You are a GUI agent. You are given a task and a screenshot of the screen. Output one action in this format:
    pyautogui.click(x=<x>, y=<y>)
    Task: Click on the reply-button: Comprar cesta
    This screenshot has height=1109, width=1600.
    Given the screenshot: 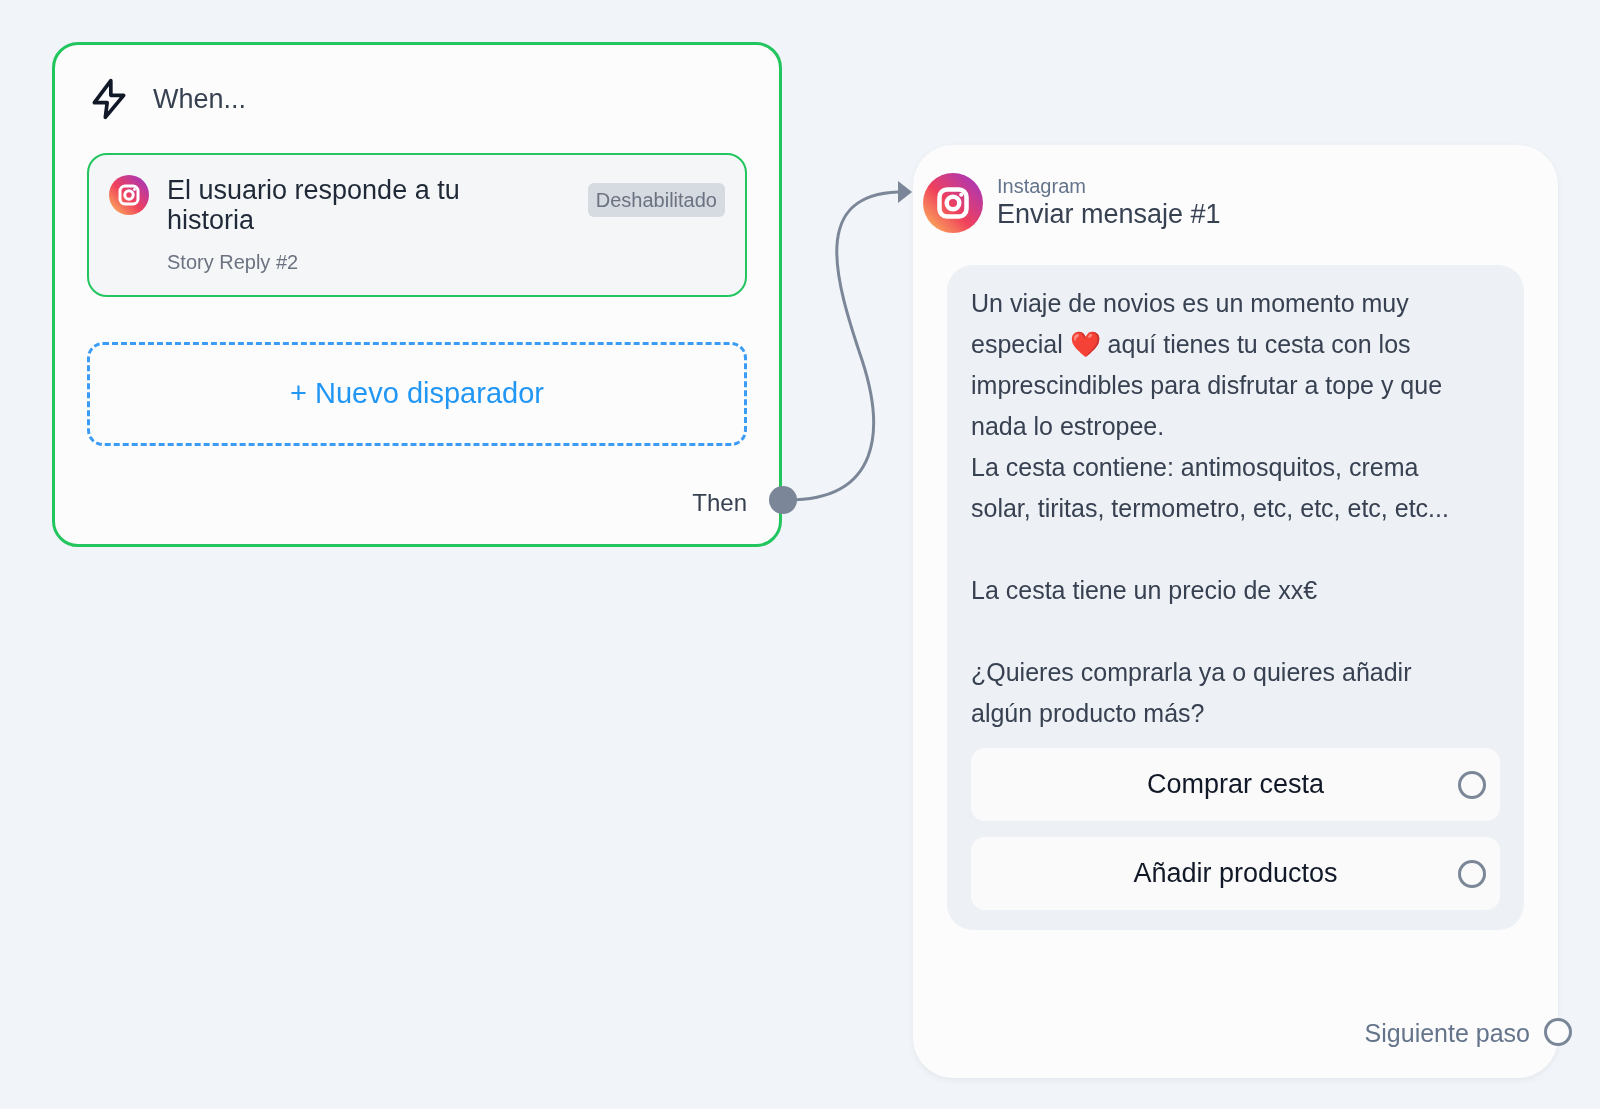 What is the action you would take?
    pyautogui.click(x=1235, y=784)
    